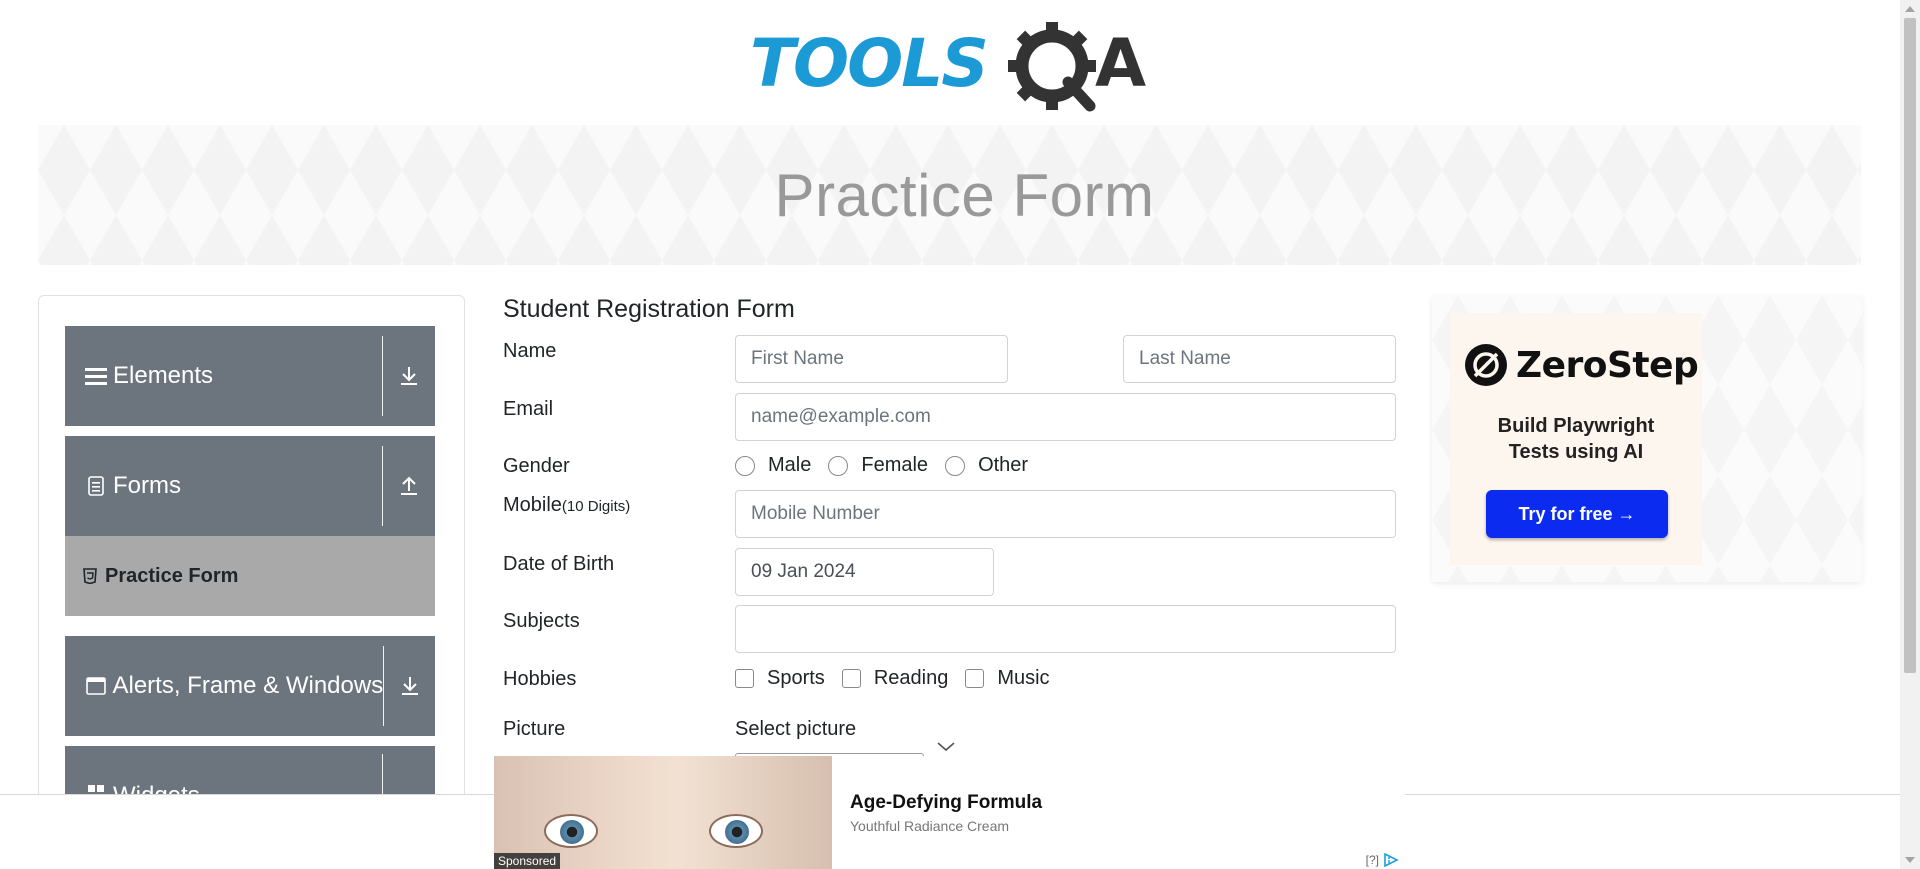 The height and width of the screenshot is (869, 1920). What do you see at coordinates (527, 861) in the screenshot?
I see `sponsored-badge: Sponsored` at bounding box center [527, 861].